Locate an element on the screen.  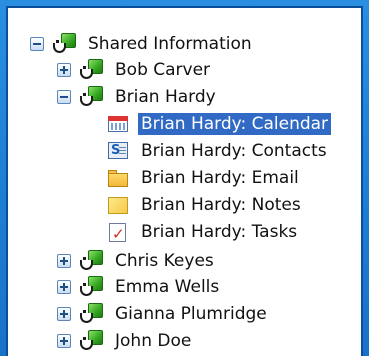
tree-node-shared-information: Shared Information is located at coordinates (142, 43).